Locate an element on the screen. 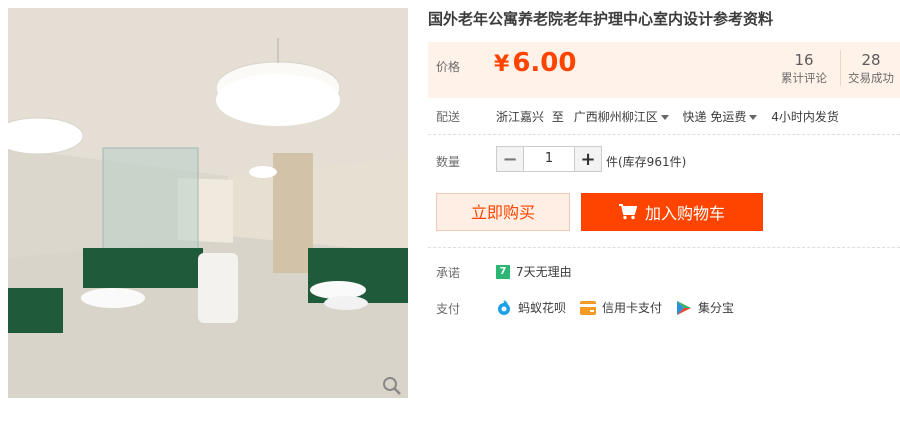 The image size is (900, 422). quantity-stepper: − 1 + is located at coordinates (549, 159).